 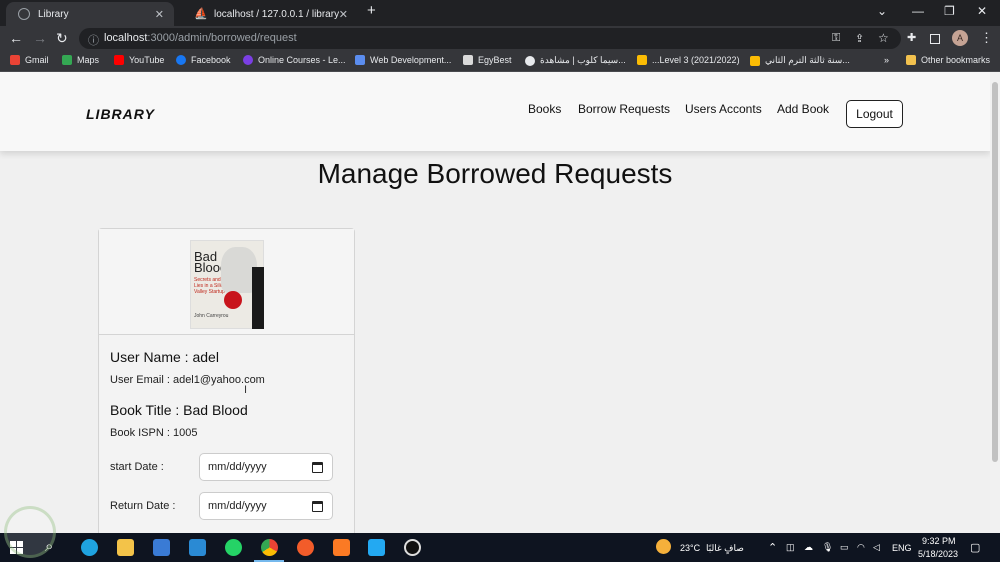 What do you see at coordinates (16, 38) in the screenshot?
I see `back-icon: ←` at bounding box center [16, 38].